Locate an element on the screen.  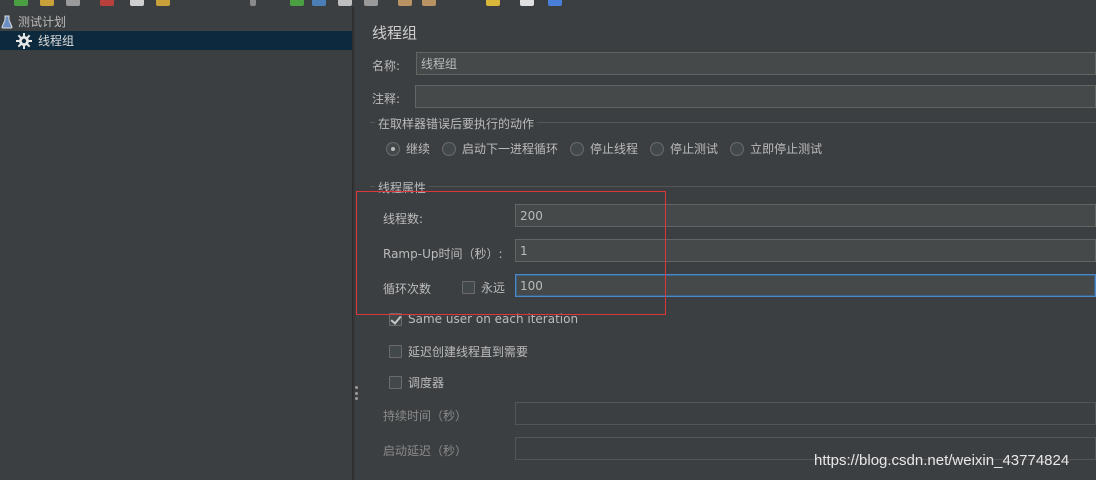
radio-stop-thread: 停止线程 is located at coordinates (604, 148).